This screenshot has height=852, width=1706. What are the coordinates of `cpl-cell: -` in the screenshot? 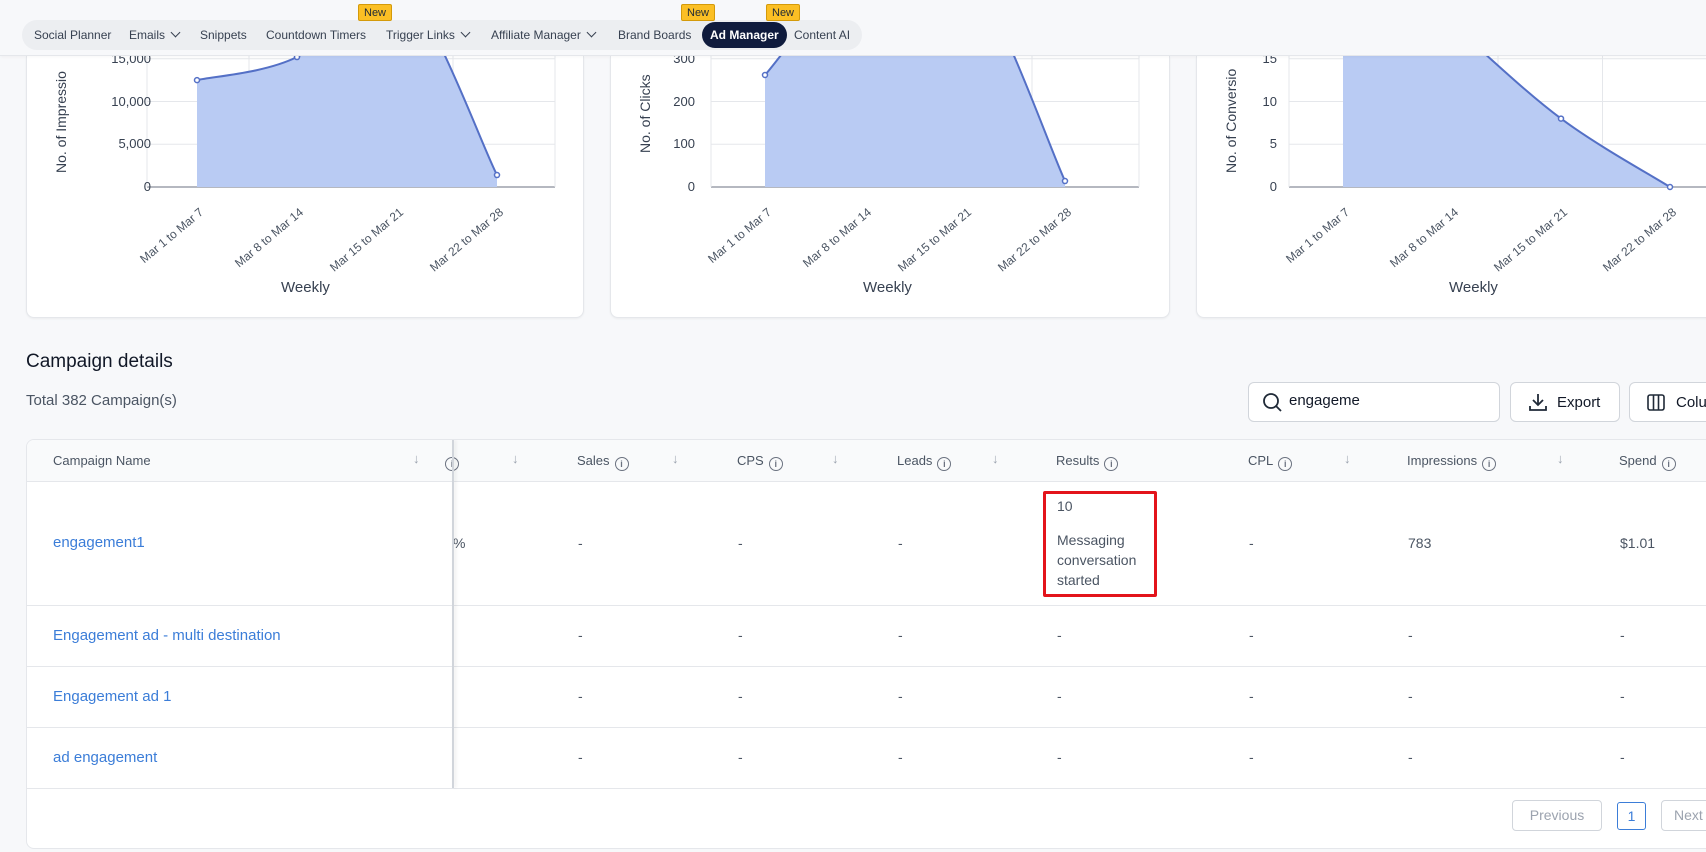 It's located at (1251, 696).